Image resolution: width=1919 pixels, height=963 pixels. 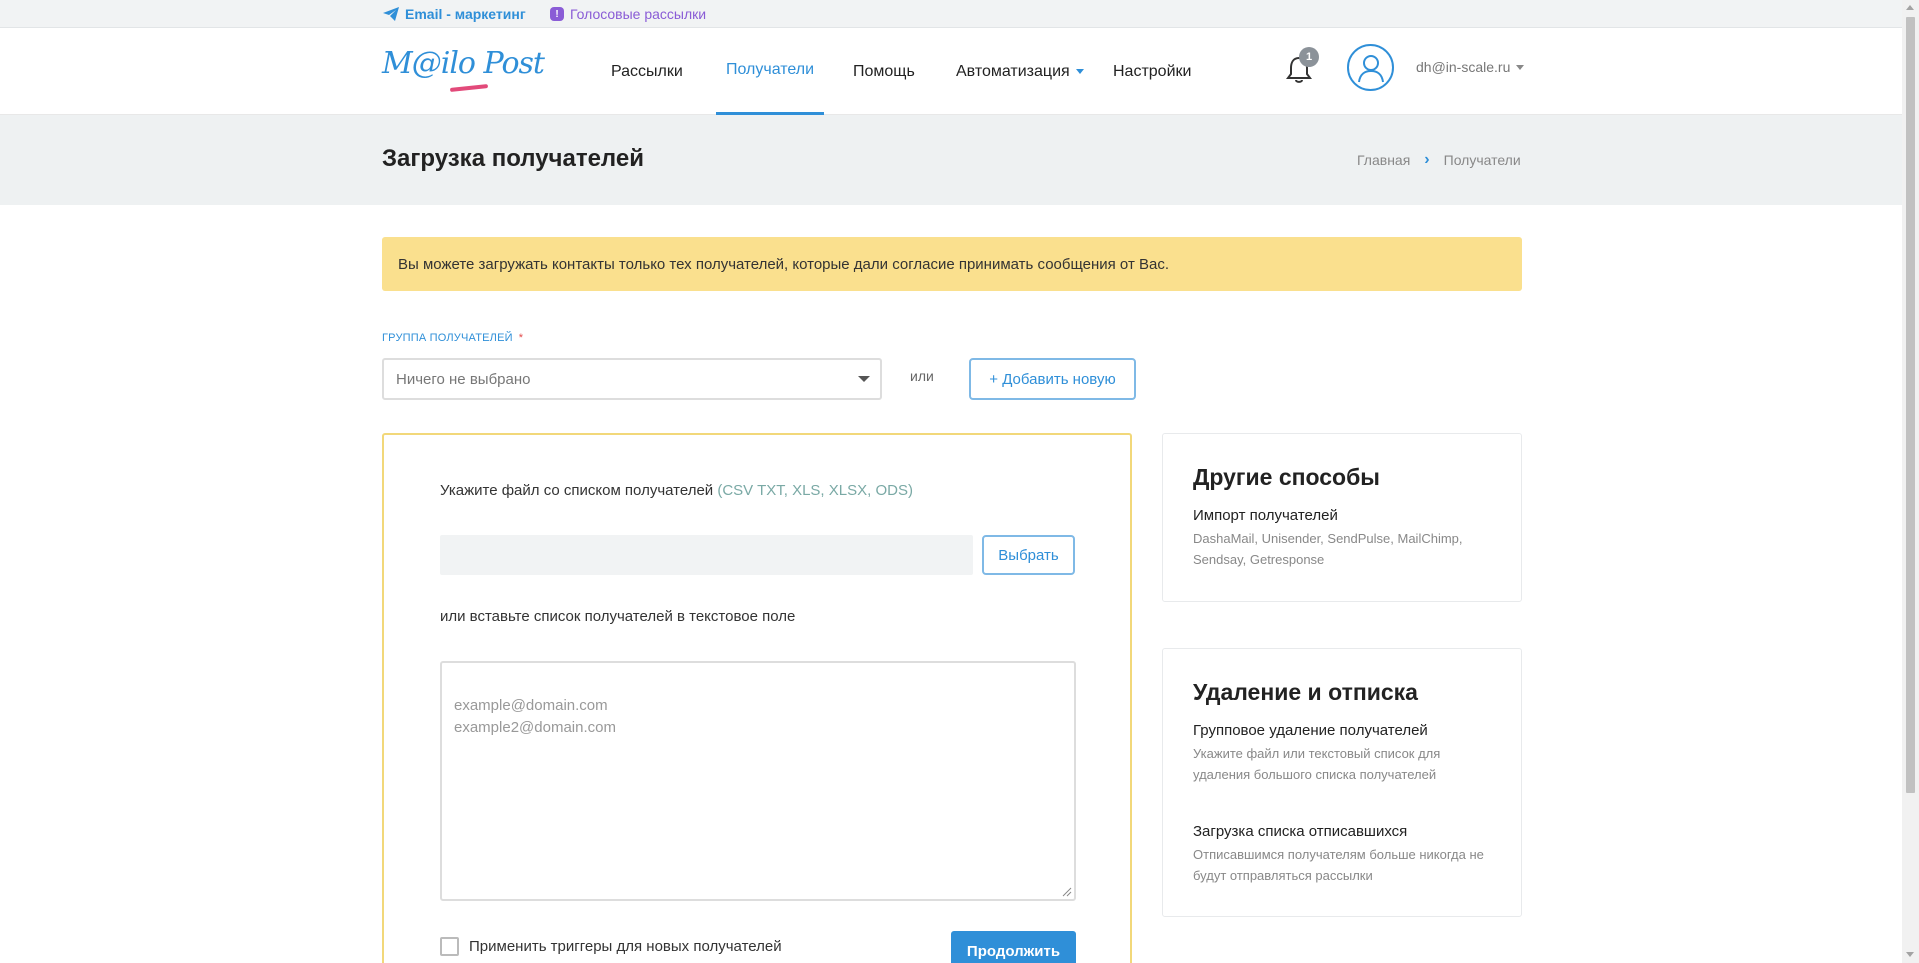 What do you see at coordinates (577, 490) in the screenshot?
I see `file-instruction-text: Укажите файл со списком получателей` at bounding box center [577, 490].